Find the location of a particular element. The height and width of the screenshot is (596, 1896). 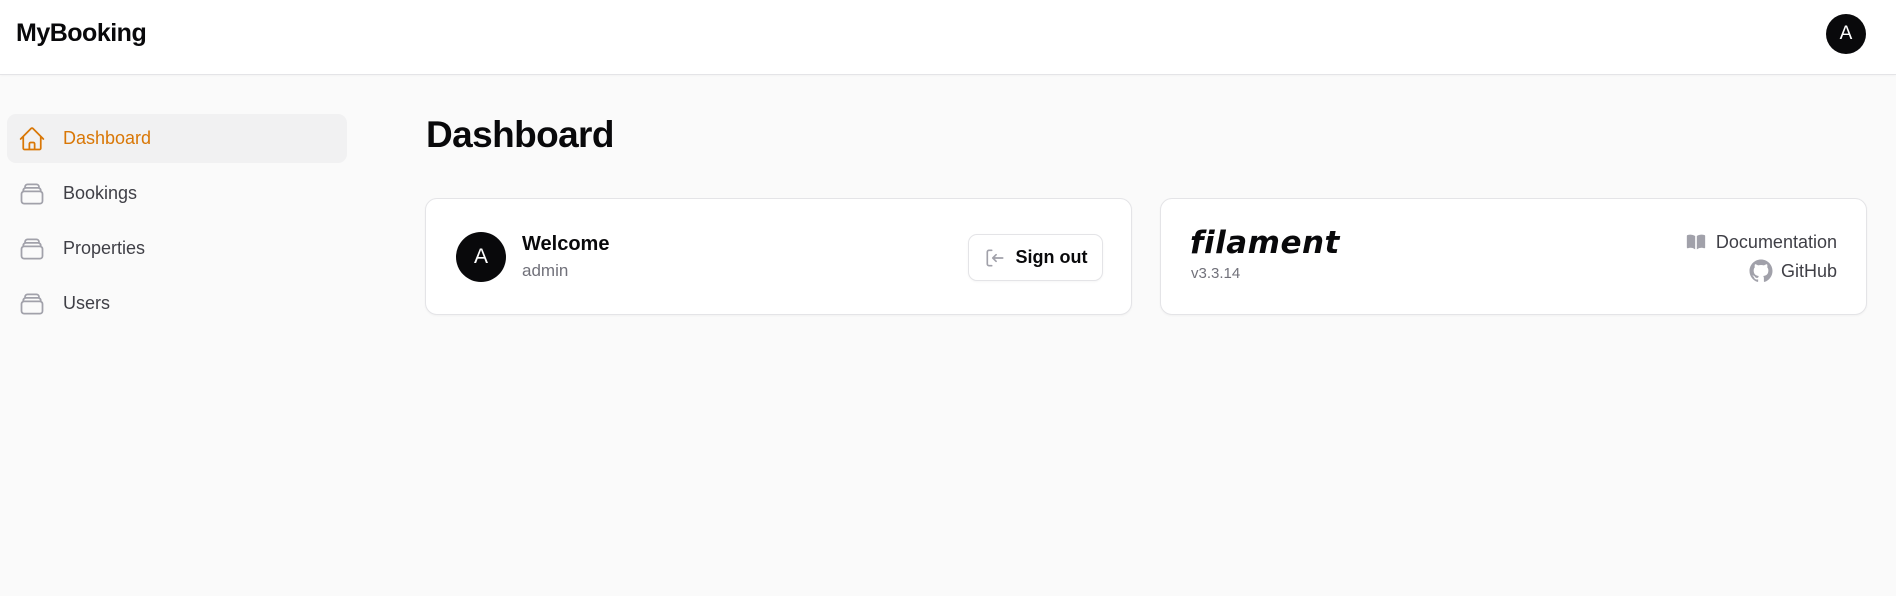

avatar: A is located at coordinates (481, 257).